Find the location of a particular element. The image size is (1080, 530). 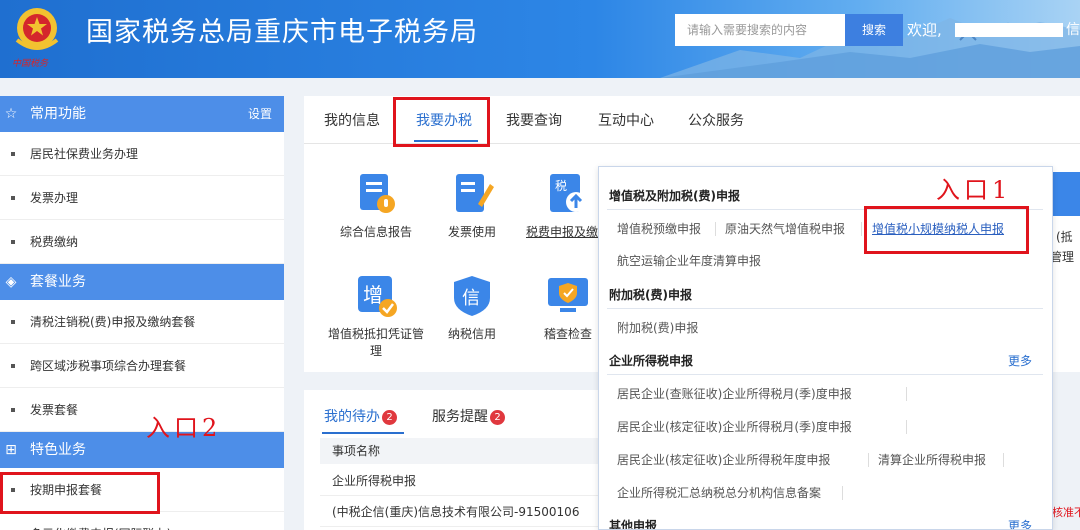

service-label: 纳税信用 is located at coordinates (471, 334).